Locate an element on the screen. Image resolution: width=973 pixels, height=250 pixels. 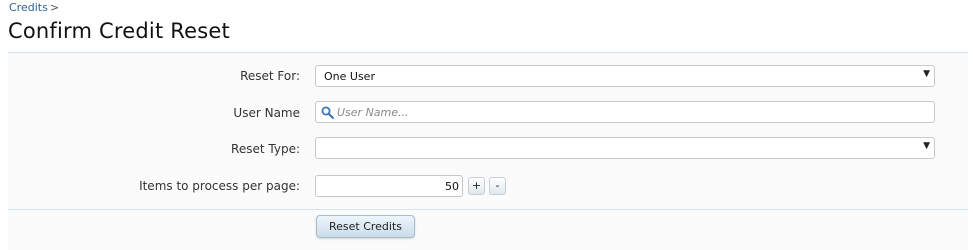
reset-type-select: ▼ is located at coordinates (625, 148).